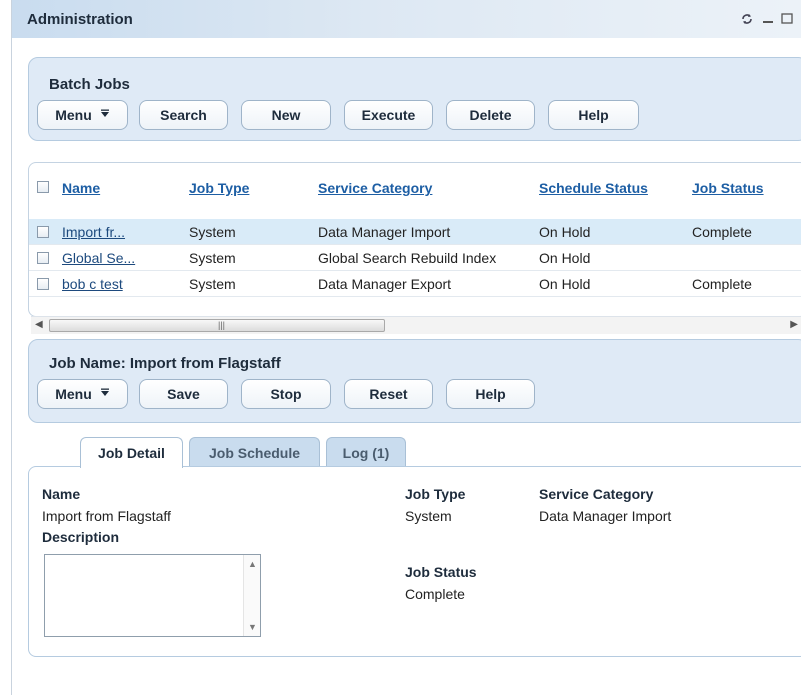 The width and height of the screenshot is (801, 695). What do you see at coordinates (43, 187) in the screenshot?
I see `select-all-checkbox` at bounding box center [43, 187].